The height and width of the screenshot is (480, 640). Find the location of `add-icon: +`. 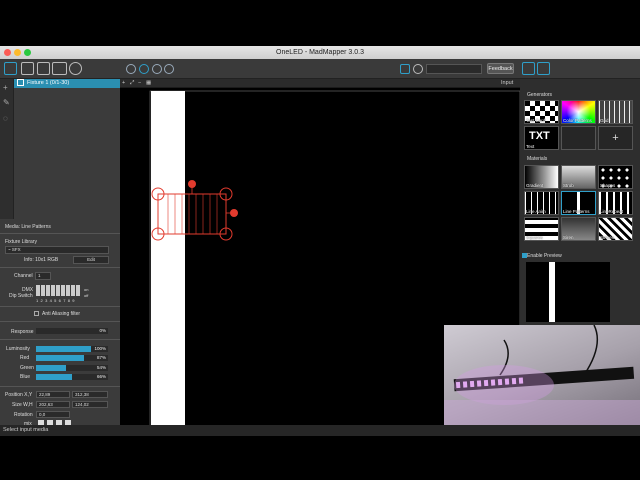

add-icon: + is located at coordinates (123, 83).